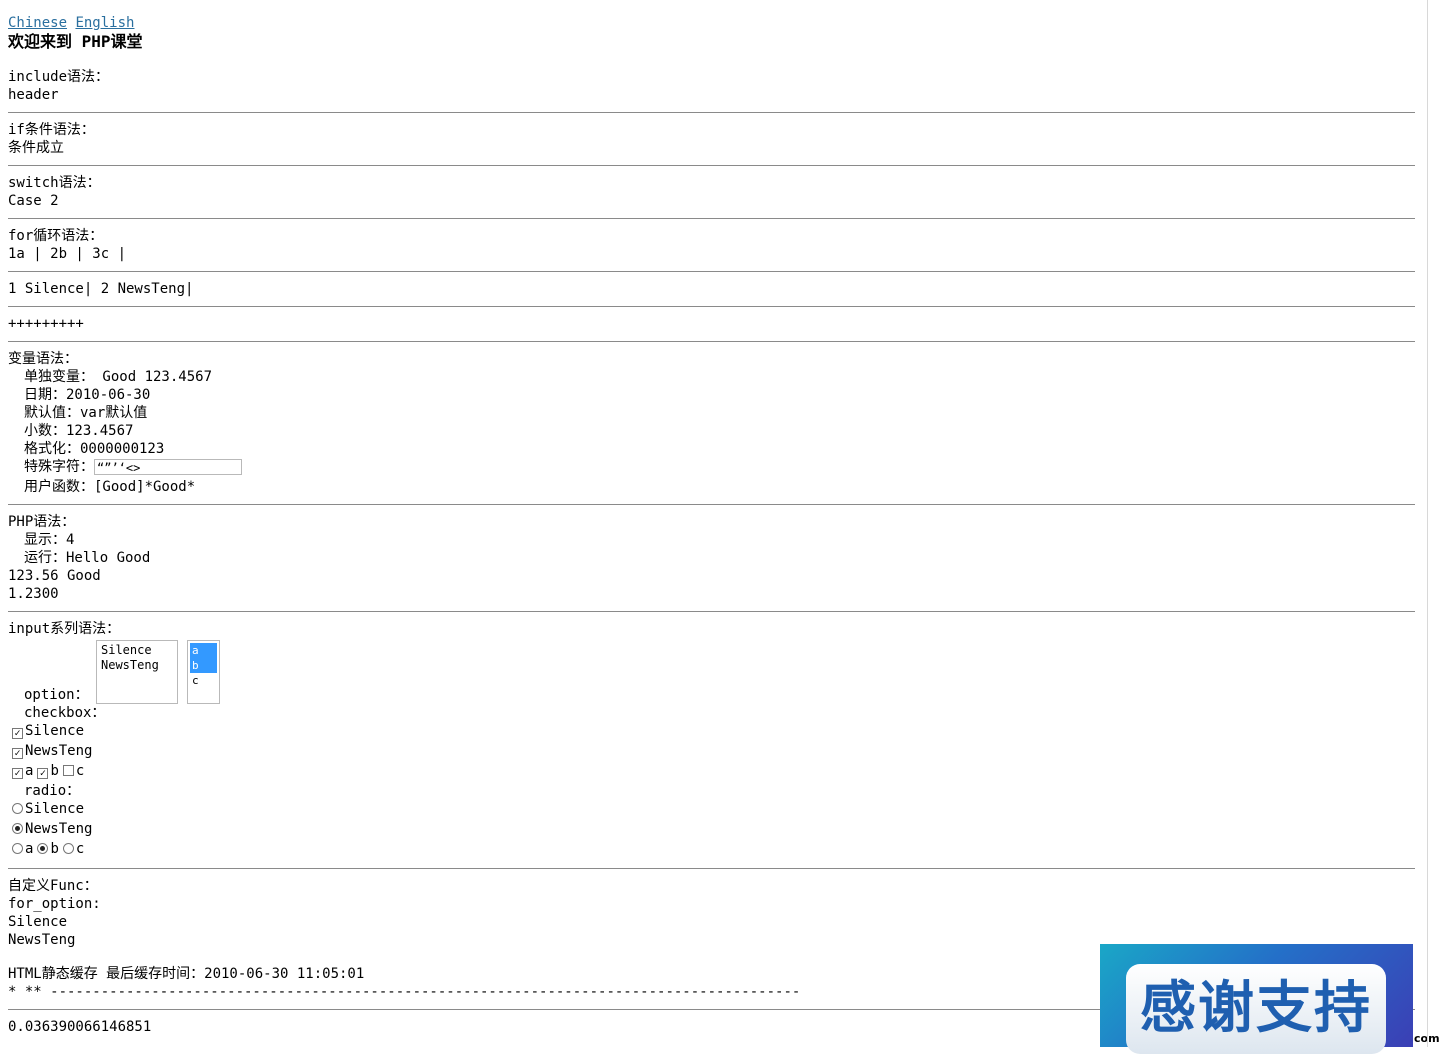  What do you see at coordinates (37, 23) in the screenshot?
I see `lang-chinese-link: Chinese` at bounding box center [37, 23].